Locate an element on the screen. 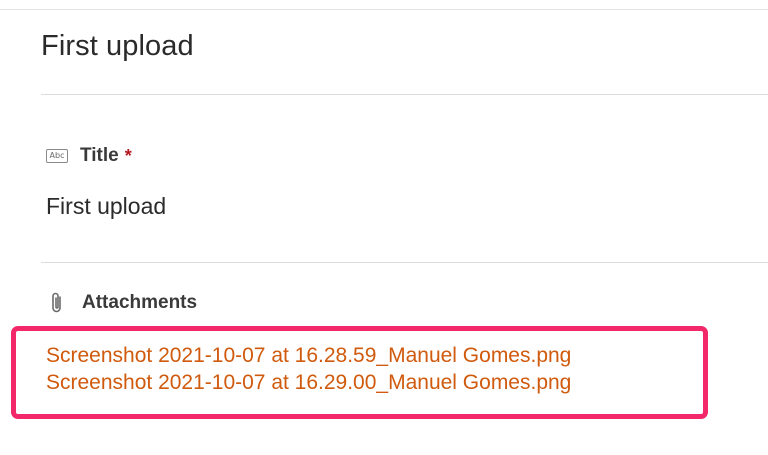 This screenshot has width=768, height=455. attachments-label-text: Attachments is located at coordinates (140, 302).